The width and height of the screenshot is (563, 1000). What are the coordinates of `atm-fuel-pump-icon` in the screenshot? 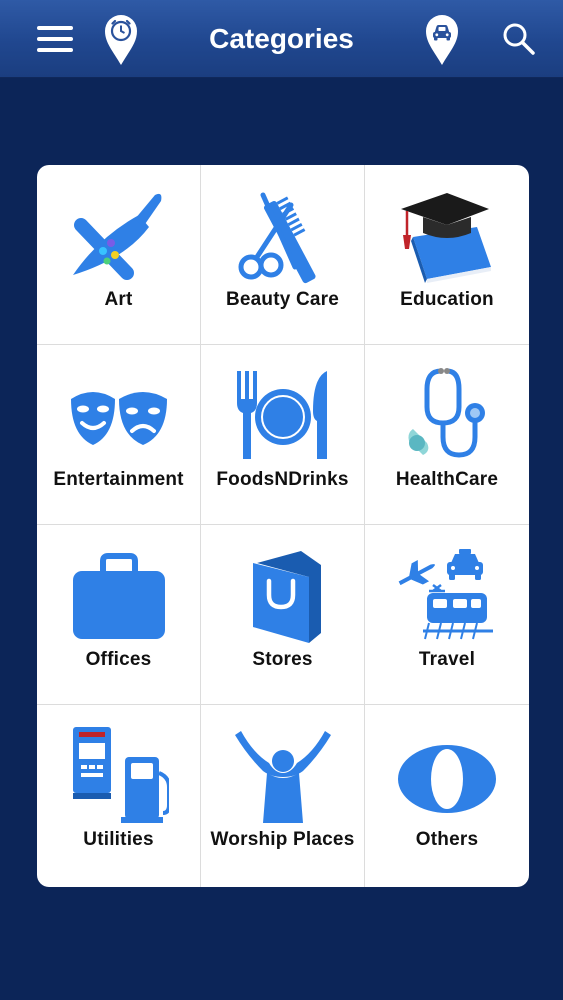 It's located at (121, 775).